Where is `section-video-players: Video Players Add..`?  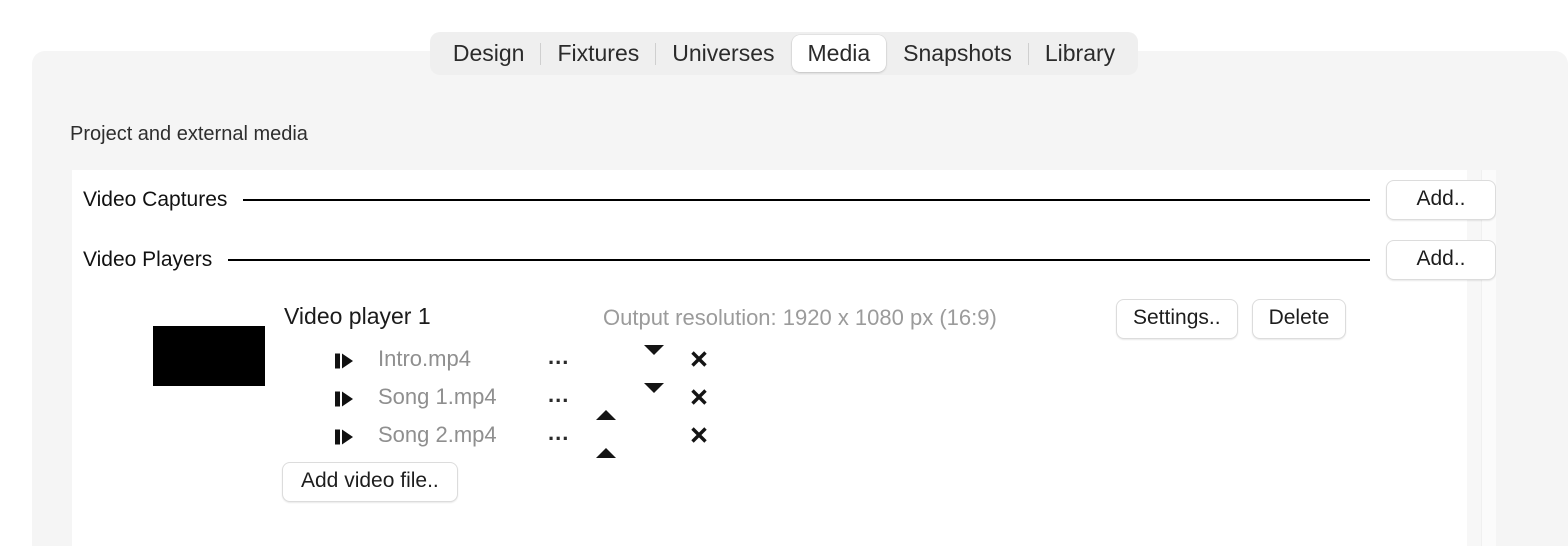 section-video-players: Video Players Add.. is located at coordinates (784, 260).